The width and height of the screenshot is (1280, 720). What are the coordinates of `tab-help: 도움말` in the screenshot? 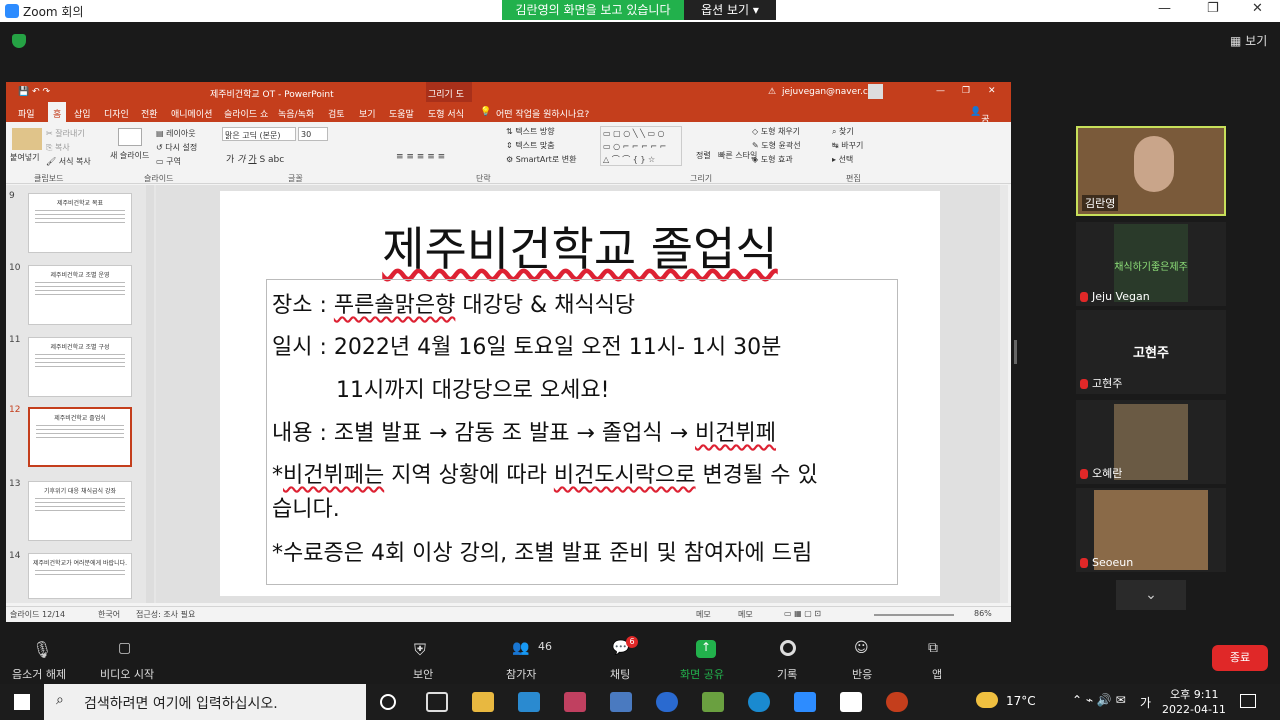 It's located at (401, 113).